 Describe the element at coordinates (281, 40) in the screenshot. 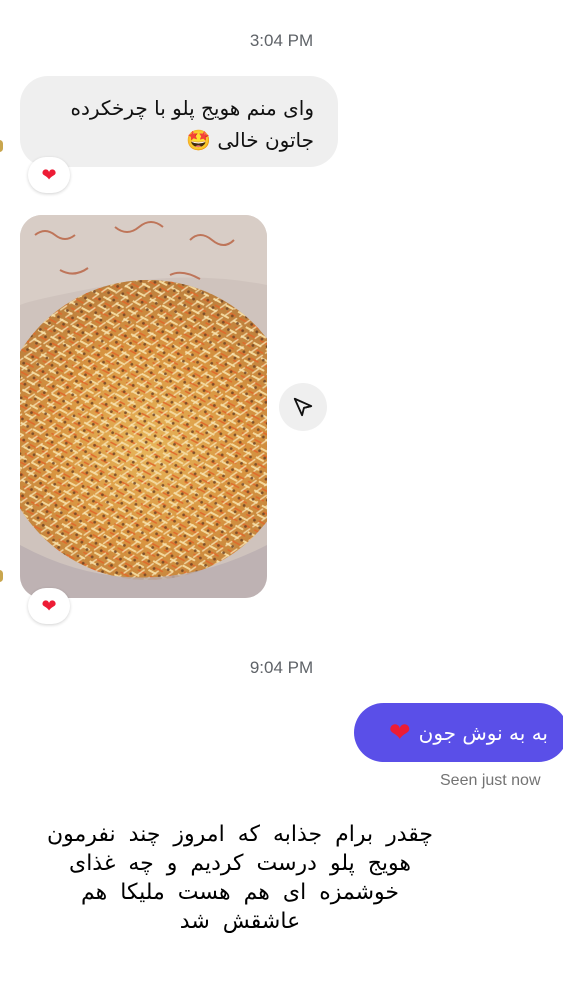

I see `timestamp: 3:04 PM` at that location.